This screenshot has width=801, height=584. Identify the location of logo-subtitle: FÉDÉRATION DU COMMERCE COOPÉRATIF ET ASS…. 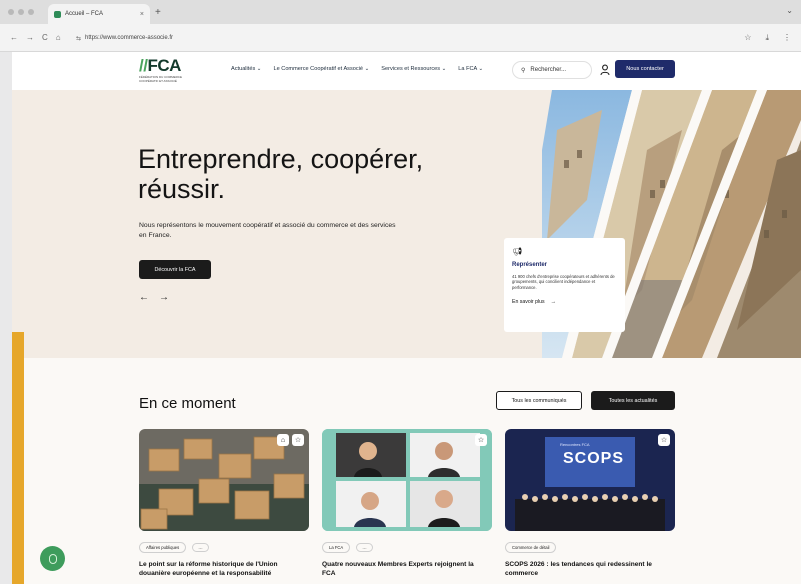
(160, 79).